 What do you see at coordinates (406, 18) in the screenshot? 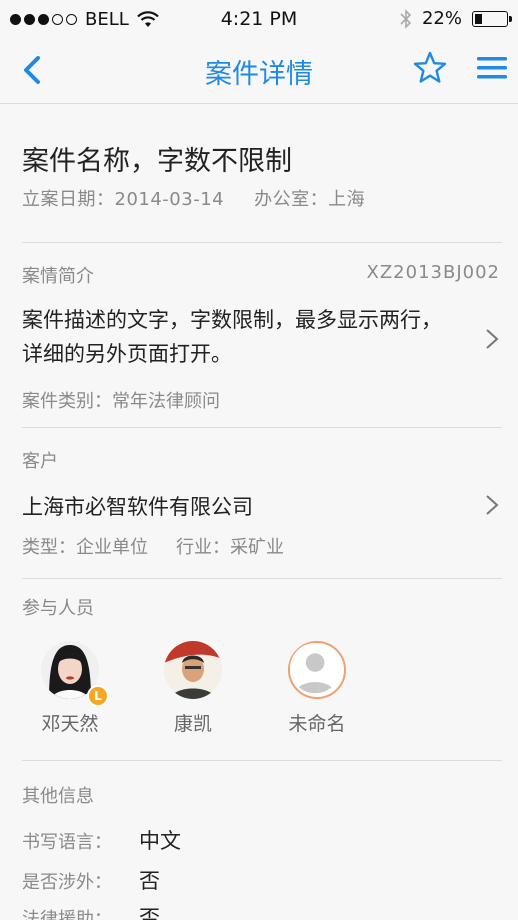
I see `bluetooth-icon` at bounding box center [406, 18].